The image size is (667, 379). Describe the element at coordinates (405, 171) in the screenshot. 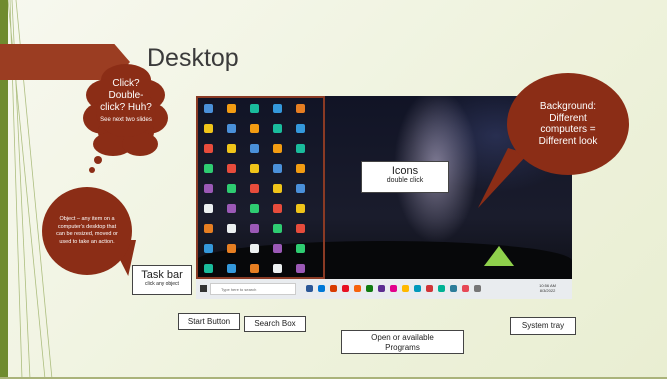

I see `icons-callout-title: Icons` at that location.